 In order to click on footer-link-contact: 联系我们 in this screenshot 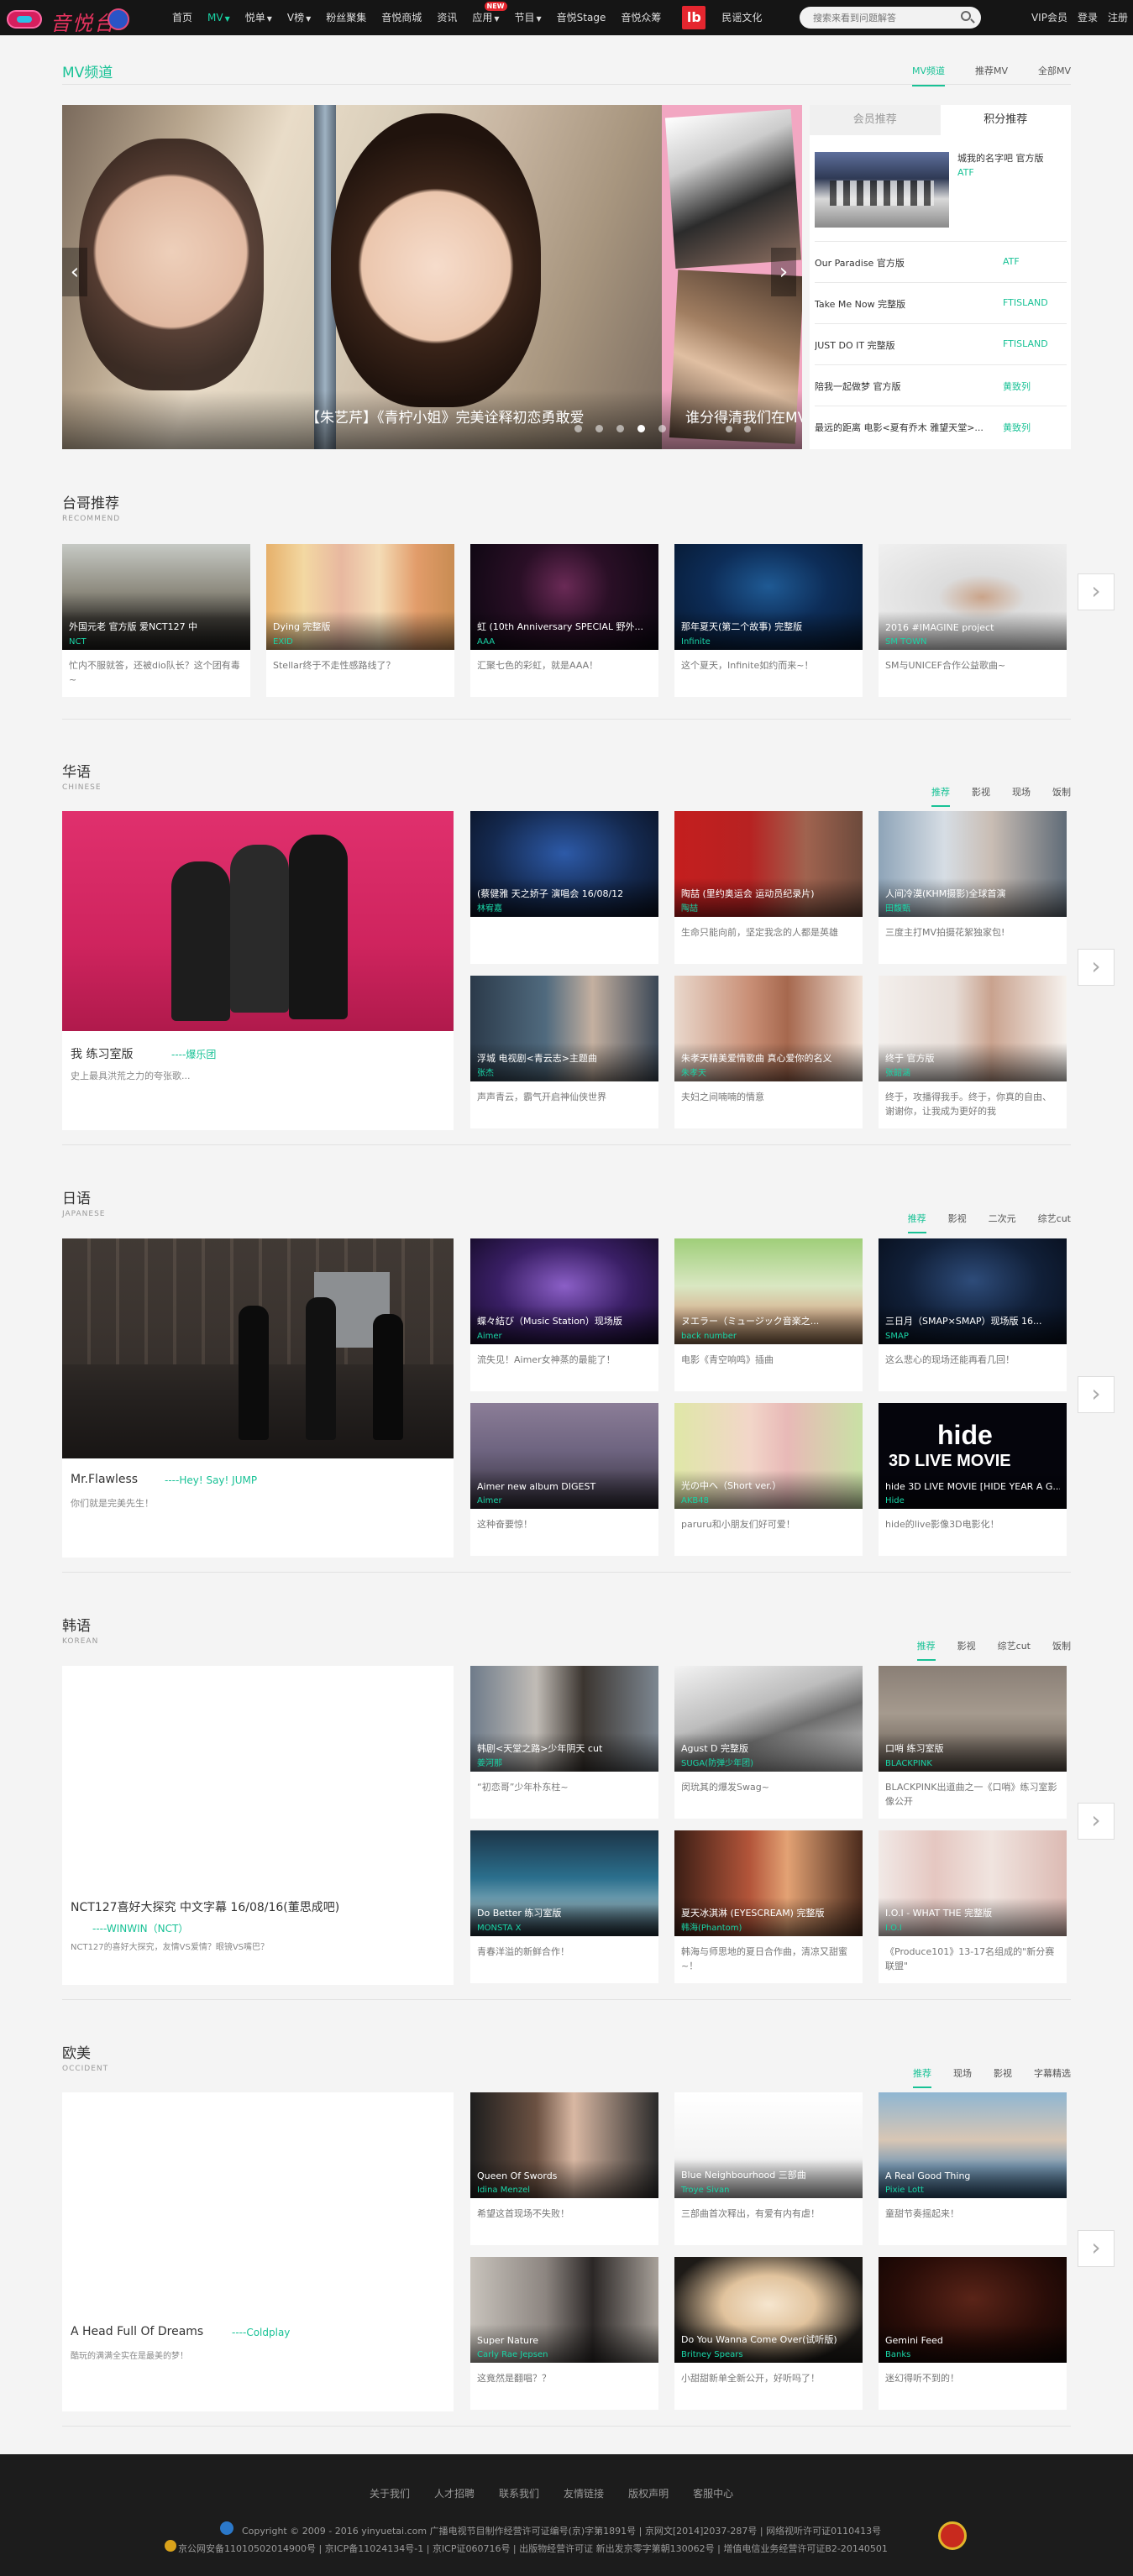, I will do `click(519, 2493)`.